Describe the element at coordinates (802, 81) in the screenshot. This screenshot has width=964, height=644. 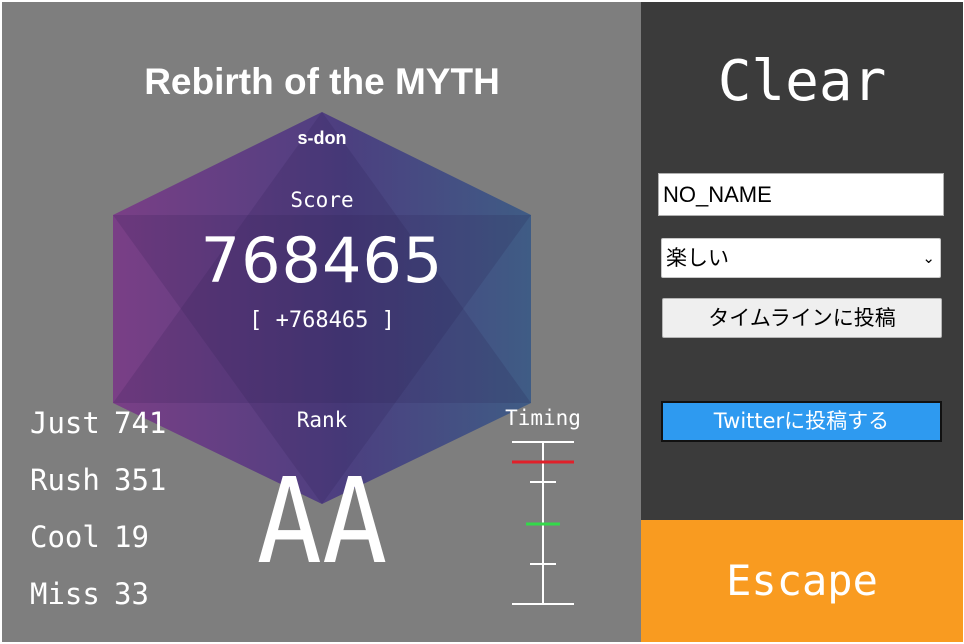
I see `clear-title: Clear` at that location.